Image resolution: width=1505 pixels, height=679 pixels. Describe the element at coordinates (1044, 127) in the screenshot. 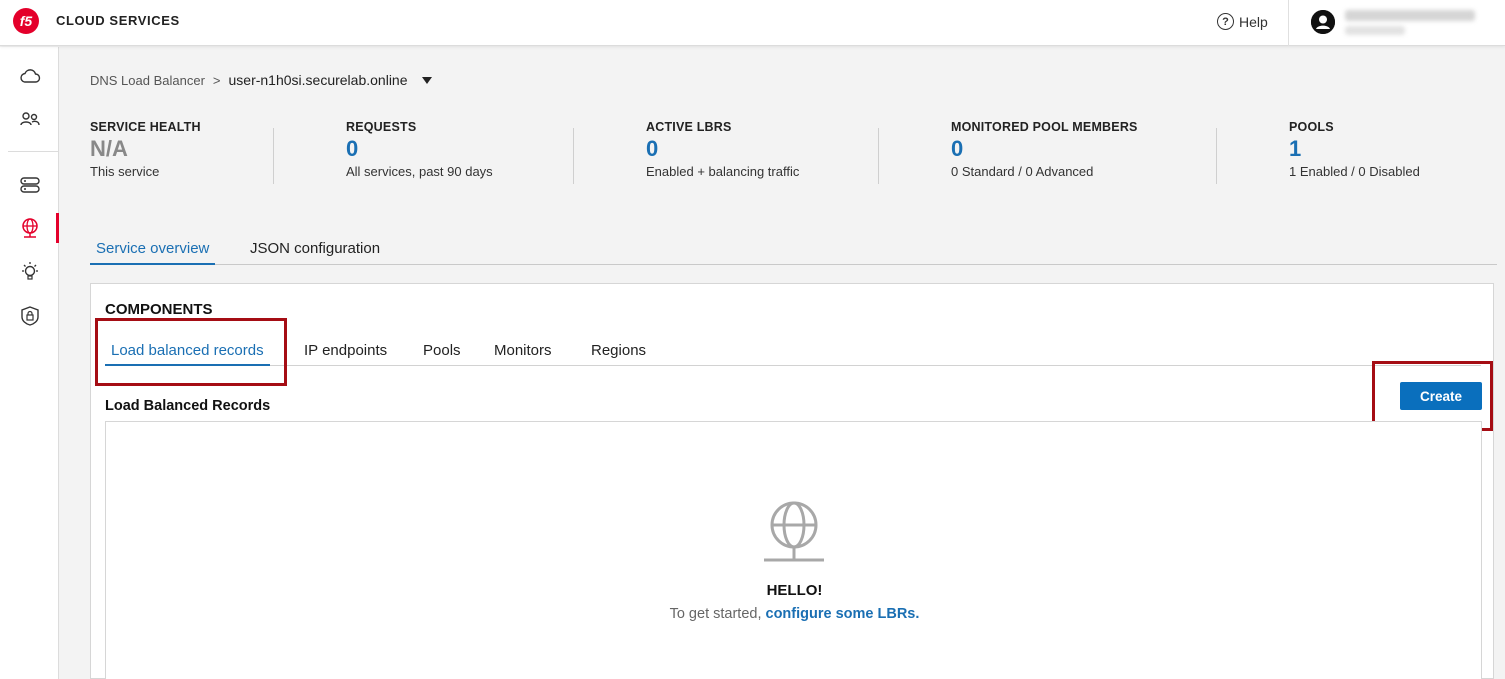

I see `stat-label: MONITORED POOL MEMBERS` at that location.